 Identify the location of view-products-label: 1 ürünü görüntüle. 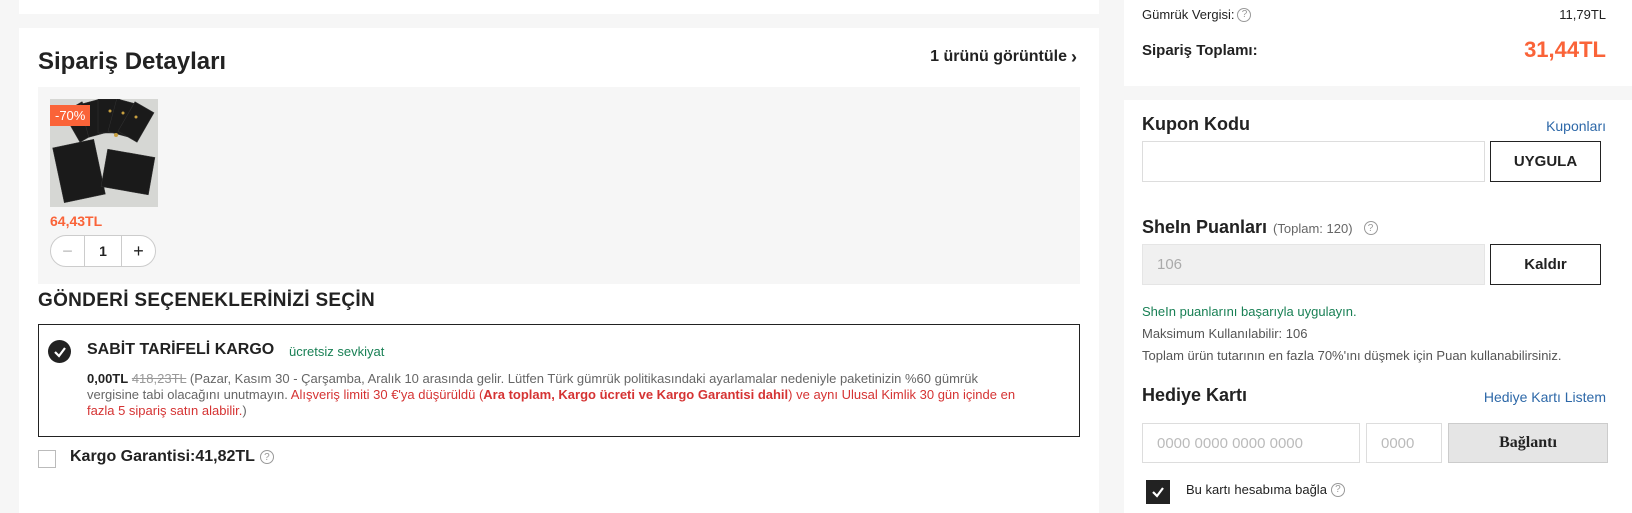
(998, 56).